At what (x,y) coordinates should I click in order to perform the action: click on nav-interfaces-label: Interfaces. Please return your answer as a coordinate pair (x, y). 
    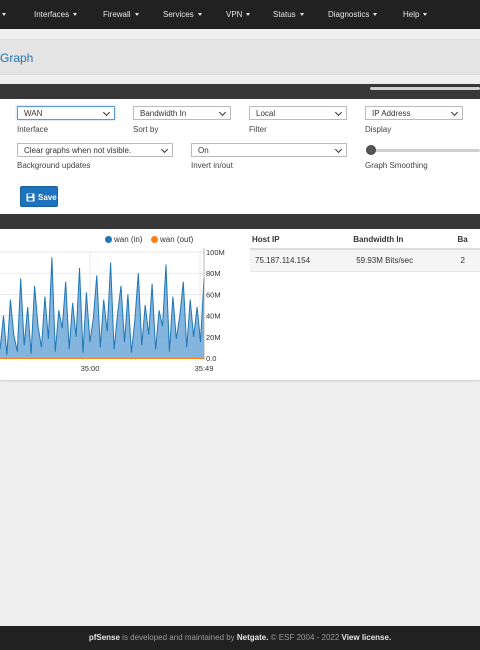
    Looking at the image, I should click on (52, 14).